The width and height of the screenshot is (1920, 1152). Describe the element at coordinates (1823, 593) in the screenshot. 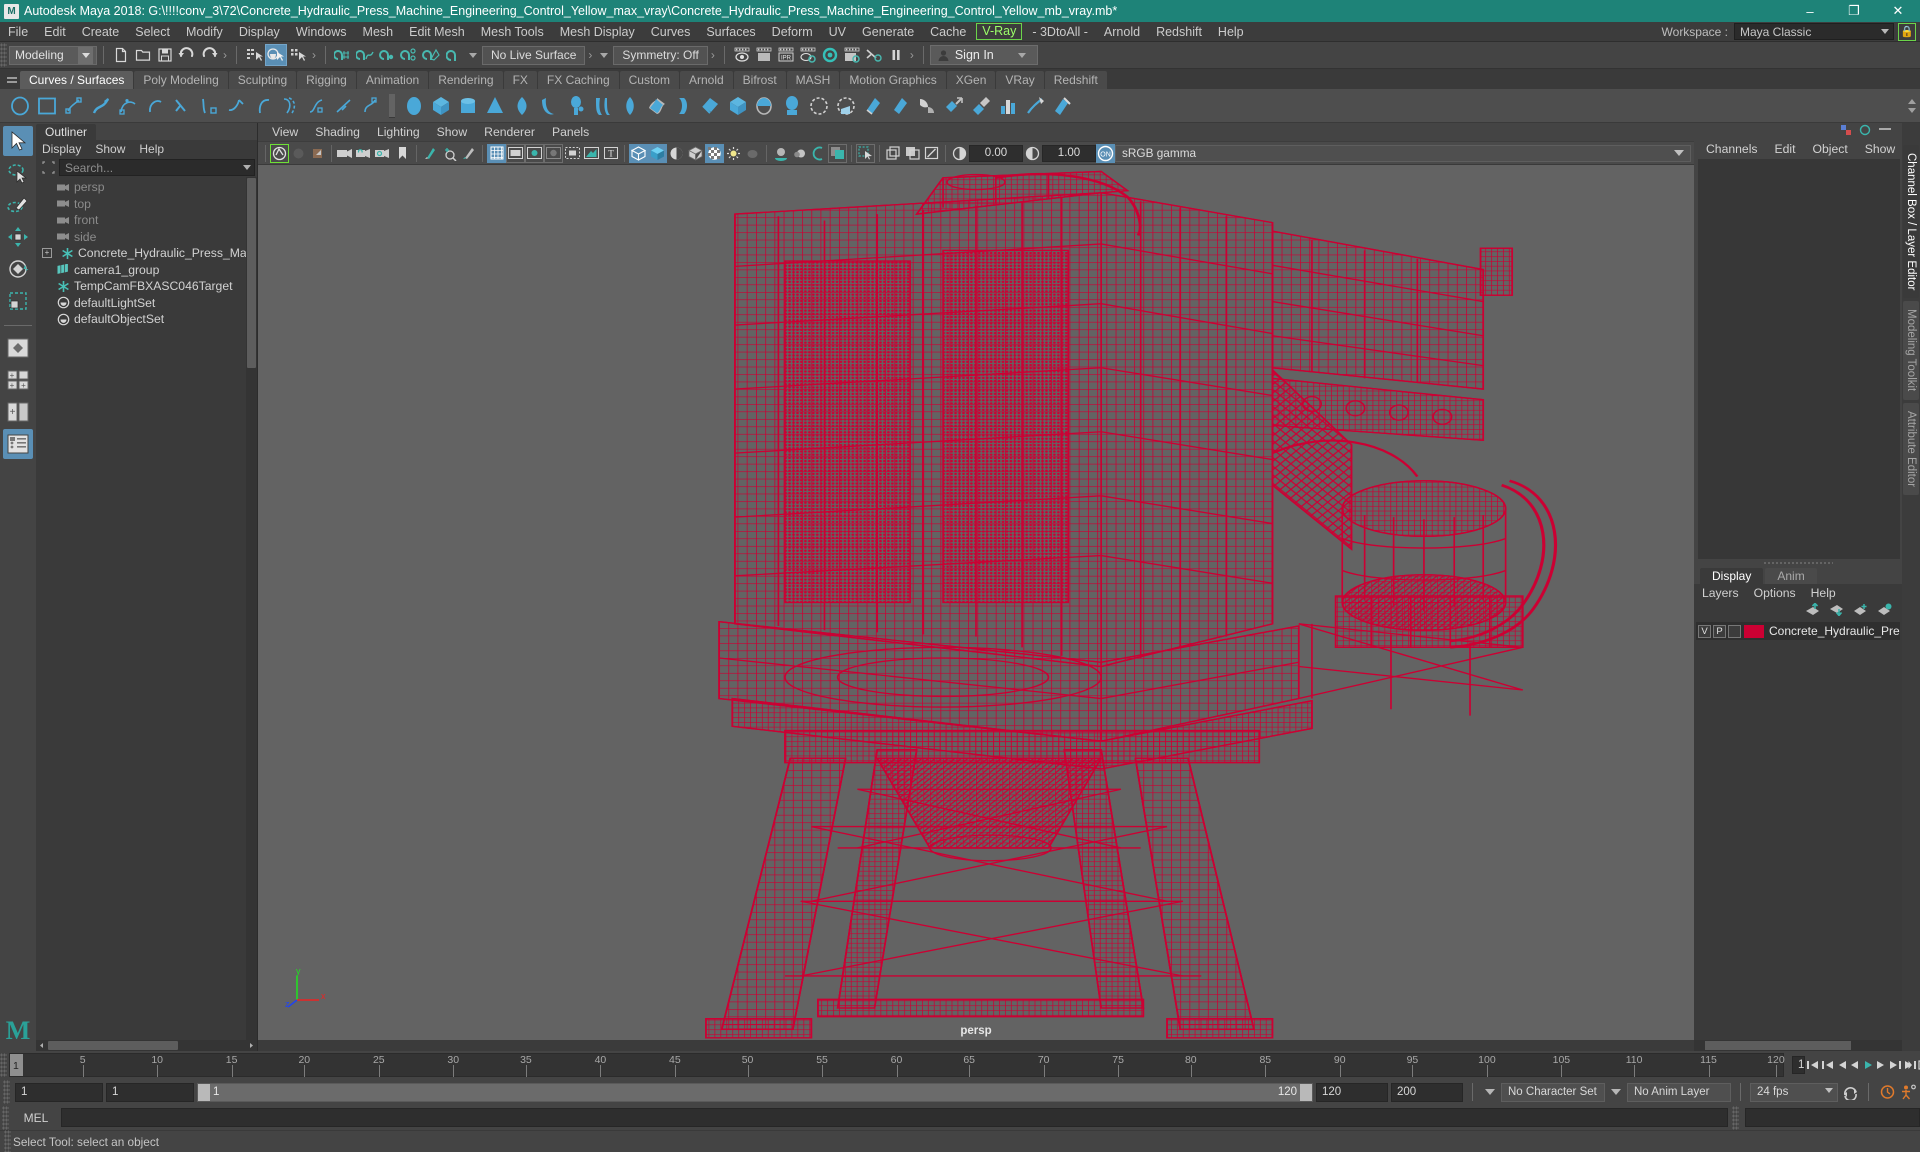

I see `layer-menu-help: Help` at that location.